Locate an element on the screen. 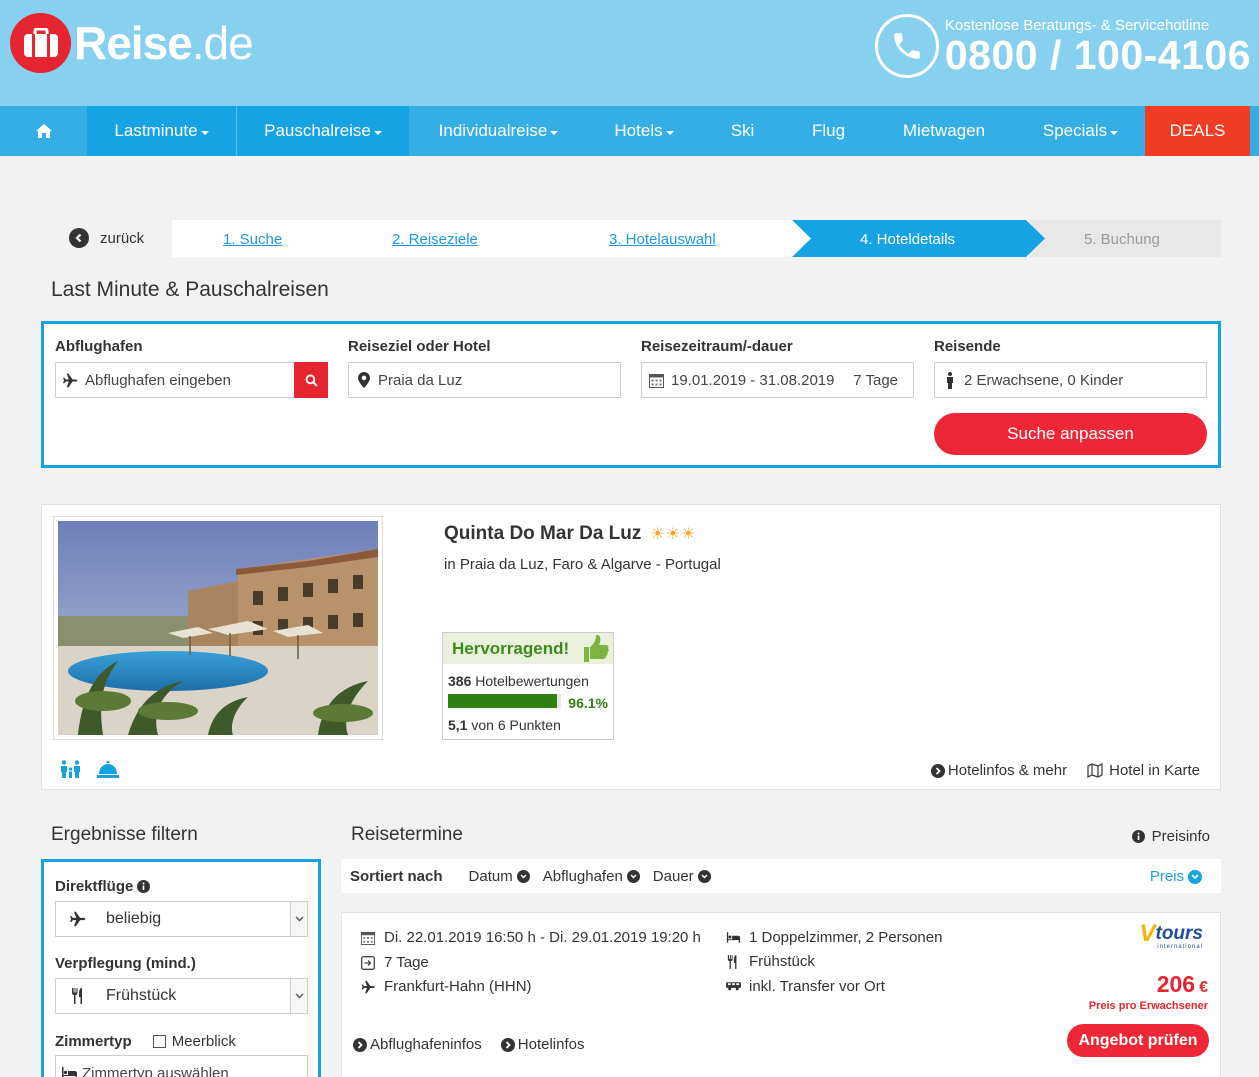 Image resolution: width=1259 pixels, height=1077 pixels. nav-label: Mietwagen is located at coordinates (944, 130).